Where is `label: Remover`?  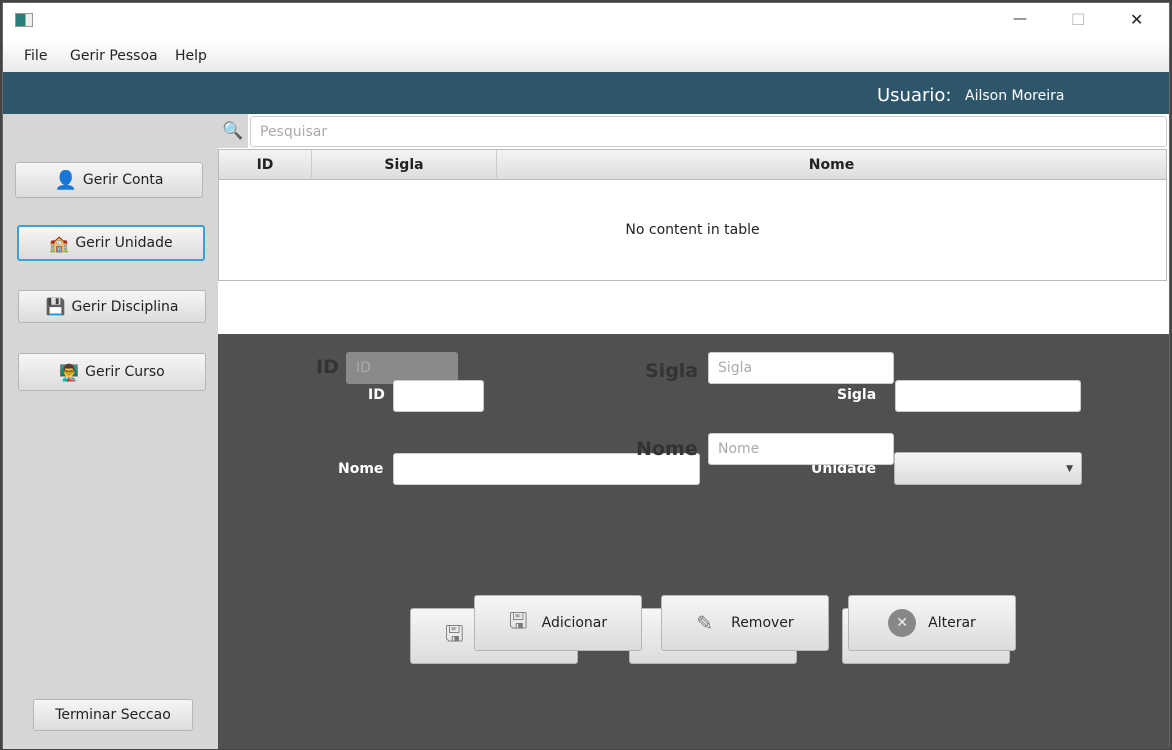 label: Remover is located at coordinates (762, 623).